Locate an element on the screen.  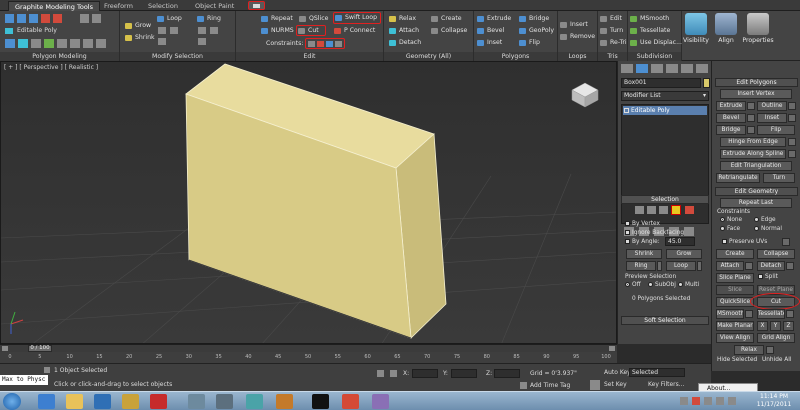
collapse-button: Collapse is located at coordinates (448, 31).